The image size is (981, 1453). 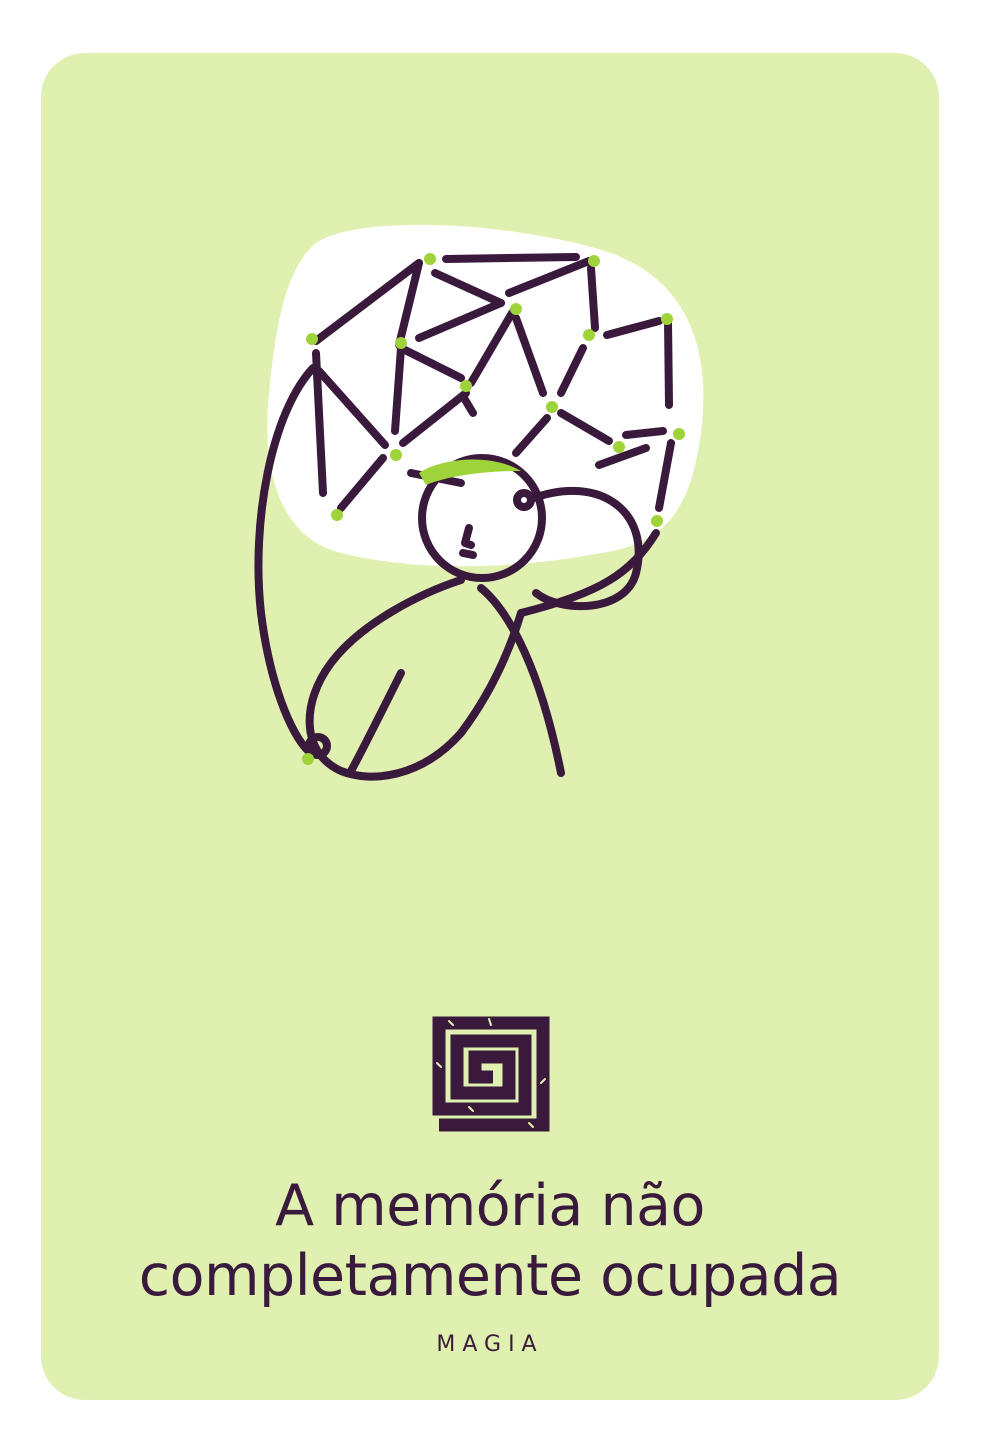 I want to click on card-title-line2: completamente ocupada, so click(x=490, y=1276).